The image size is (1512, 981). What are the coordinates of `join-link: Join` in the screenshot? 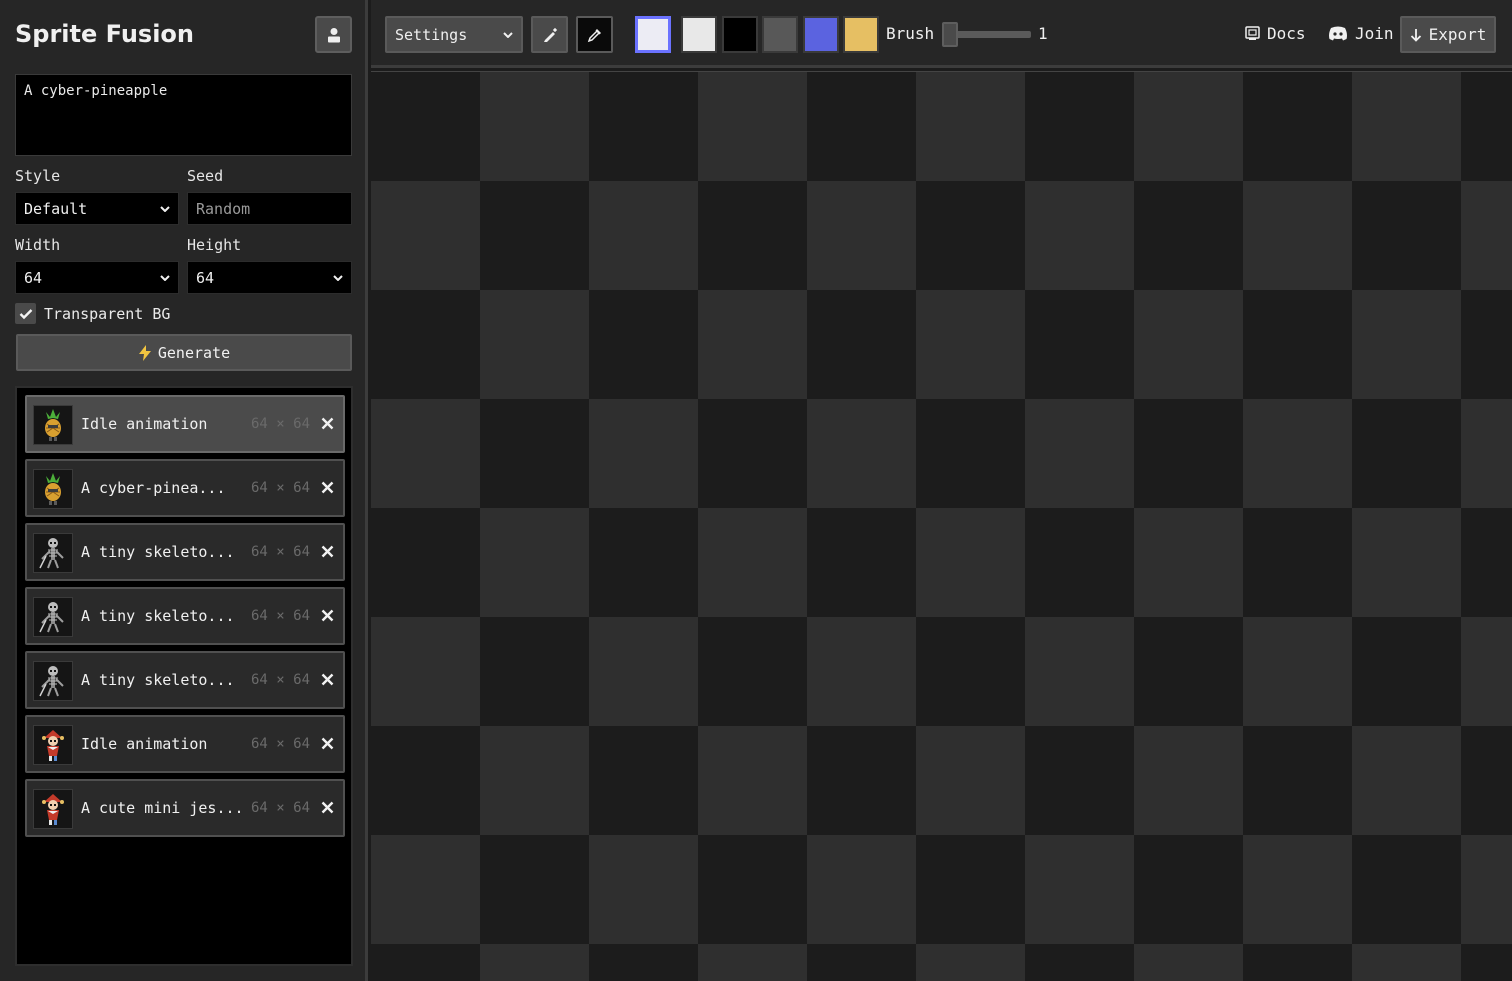 It's located at (1361, 33).